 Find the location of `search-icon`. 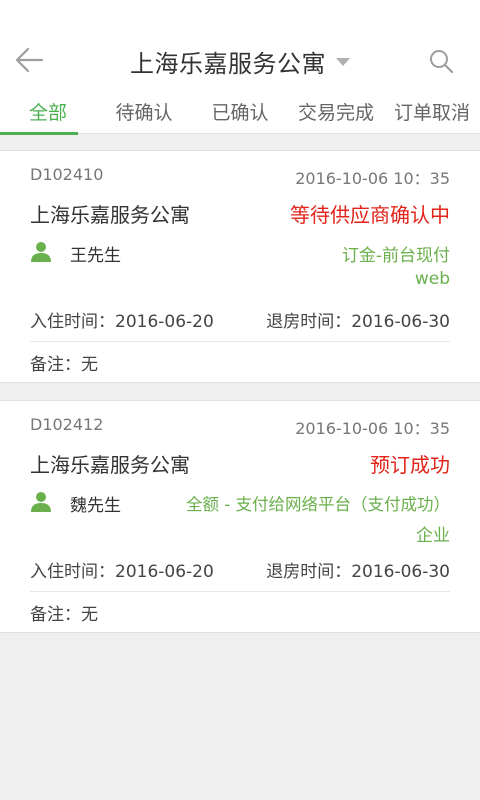

search-icon is located at coordinates (441, 61).